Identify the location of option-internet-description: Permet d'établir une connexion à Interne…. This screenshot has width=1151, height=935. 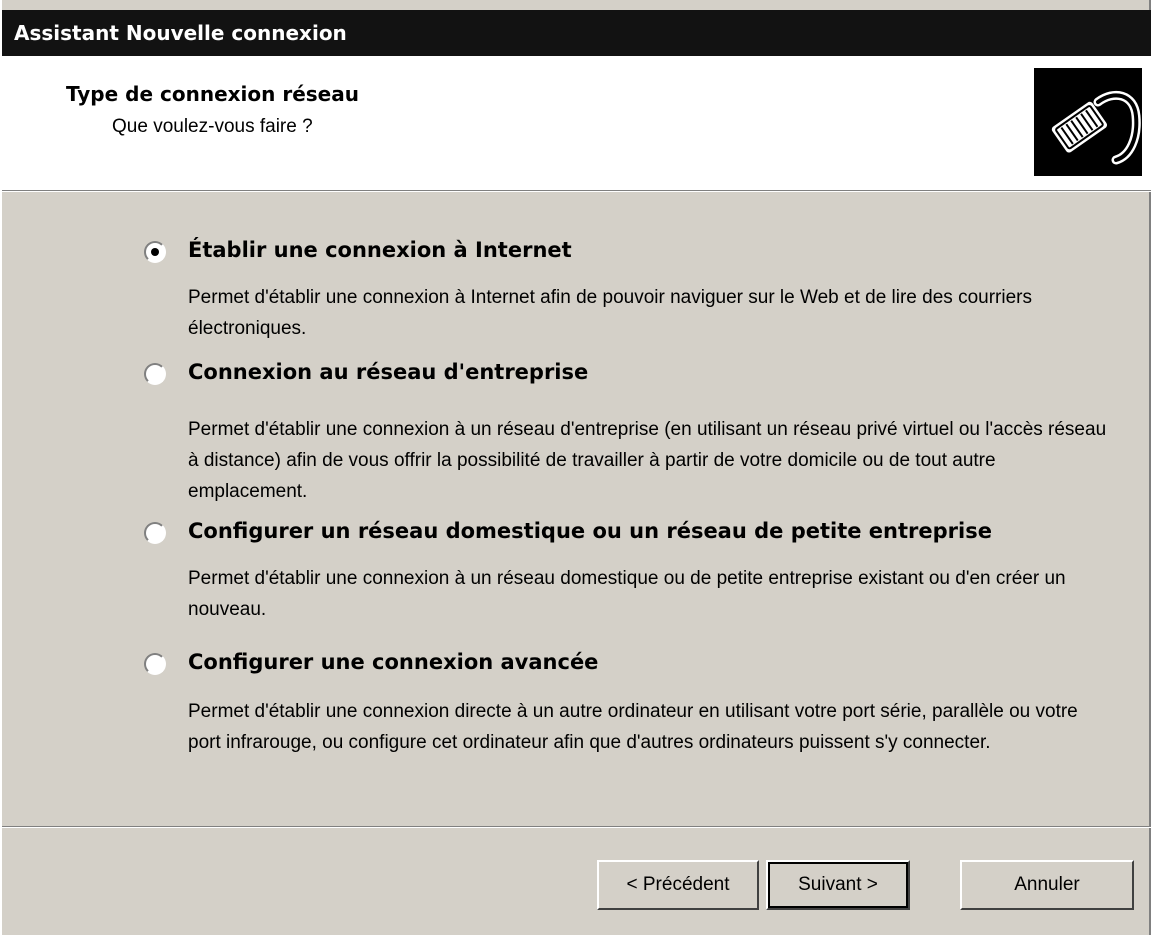
(610, 313).